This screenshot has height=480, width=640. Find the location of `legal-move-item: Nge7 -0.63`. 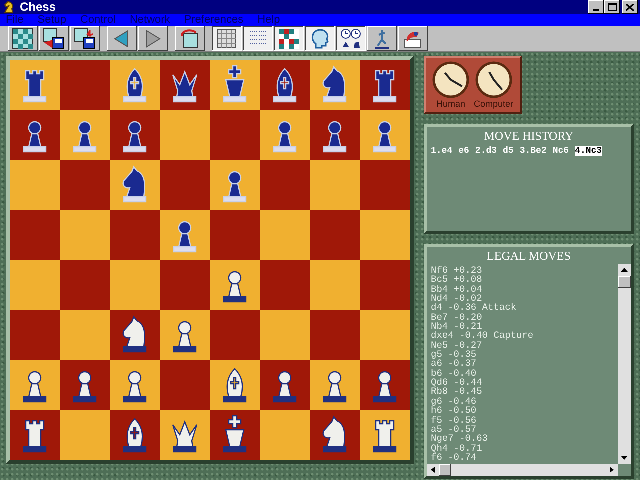

legal-move-item: Nge7 -0.63 is located at coordinates (522, 439).